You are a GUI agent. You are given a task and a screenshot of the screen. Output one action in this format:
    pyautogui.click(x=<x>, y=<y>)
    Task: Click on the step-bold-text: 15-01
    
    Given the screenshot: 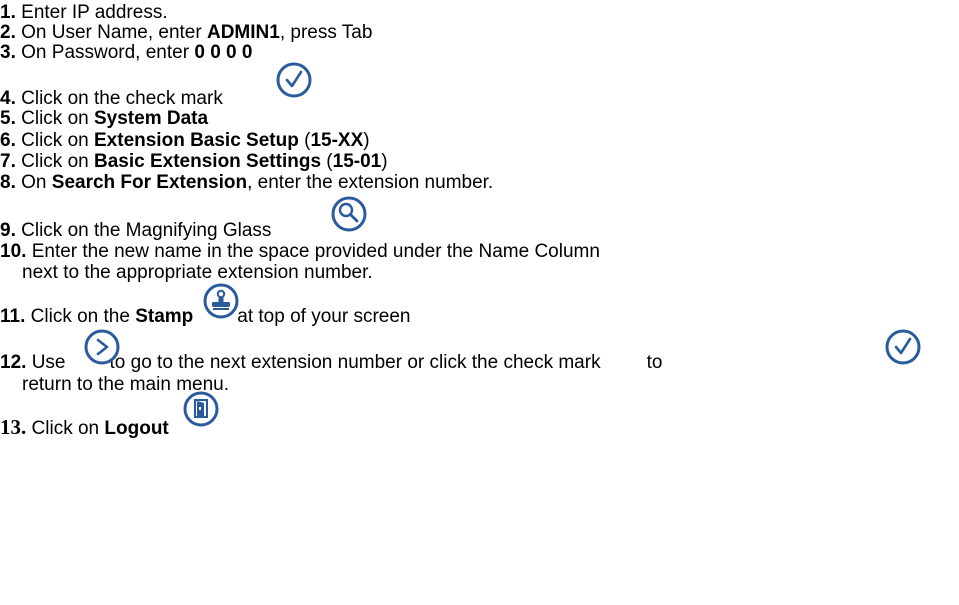 What is the action you would take?
    pyautogui.click(x=357, y=161)
    